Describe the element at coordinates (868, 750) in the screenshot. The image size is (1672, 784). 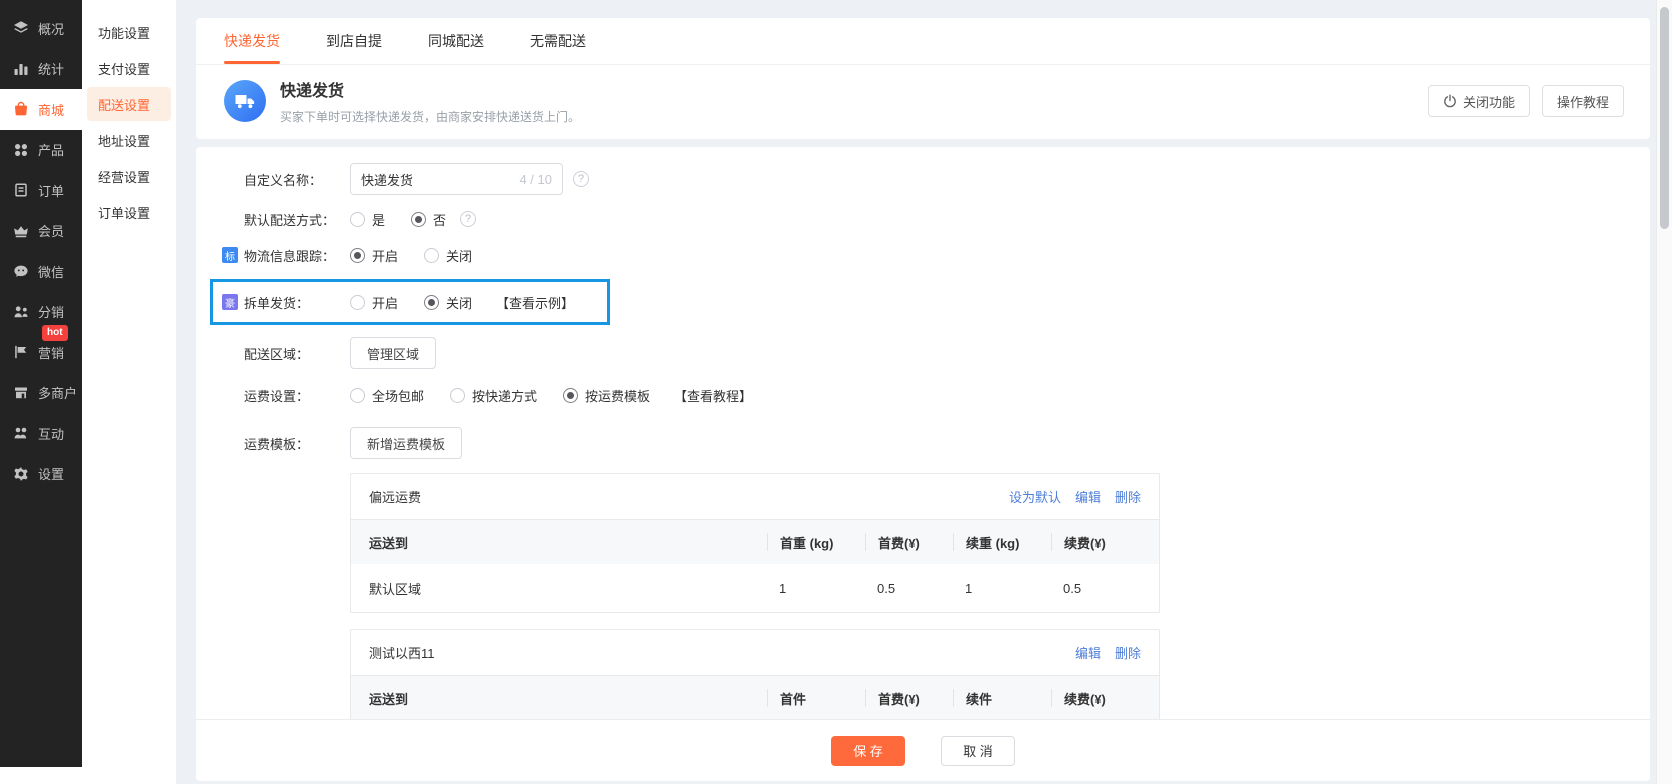
I see `save-button: 保 存` at that location.